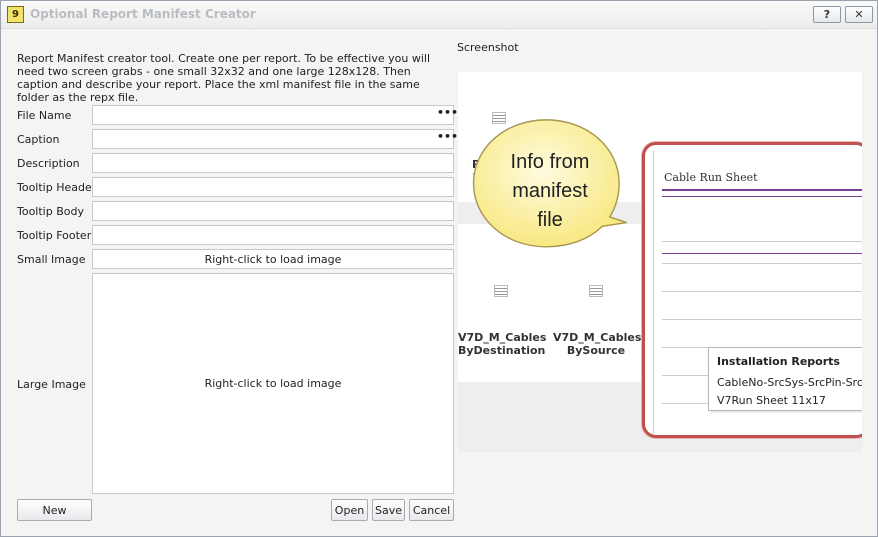  What do you see at coordinates (54, 235) in the screenshot?
I see `tooltip-footer-label: Tooltip Footer` at bounding box center [54, 235].